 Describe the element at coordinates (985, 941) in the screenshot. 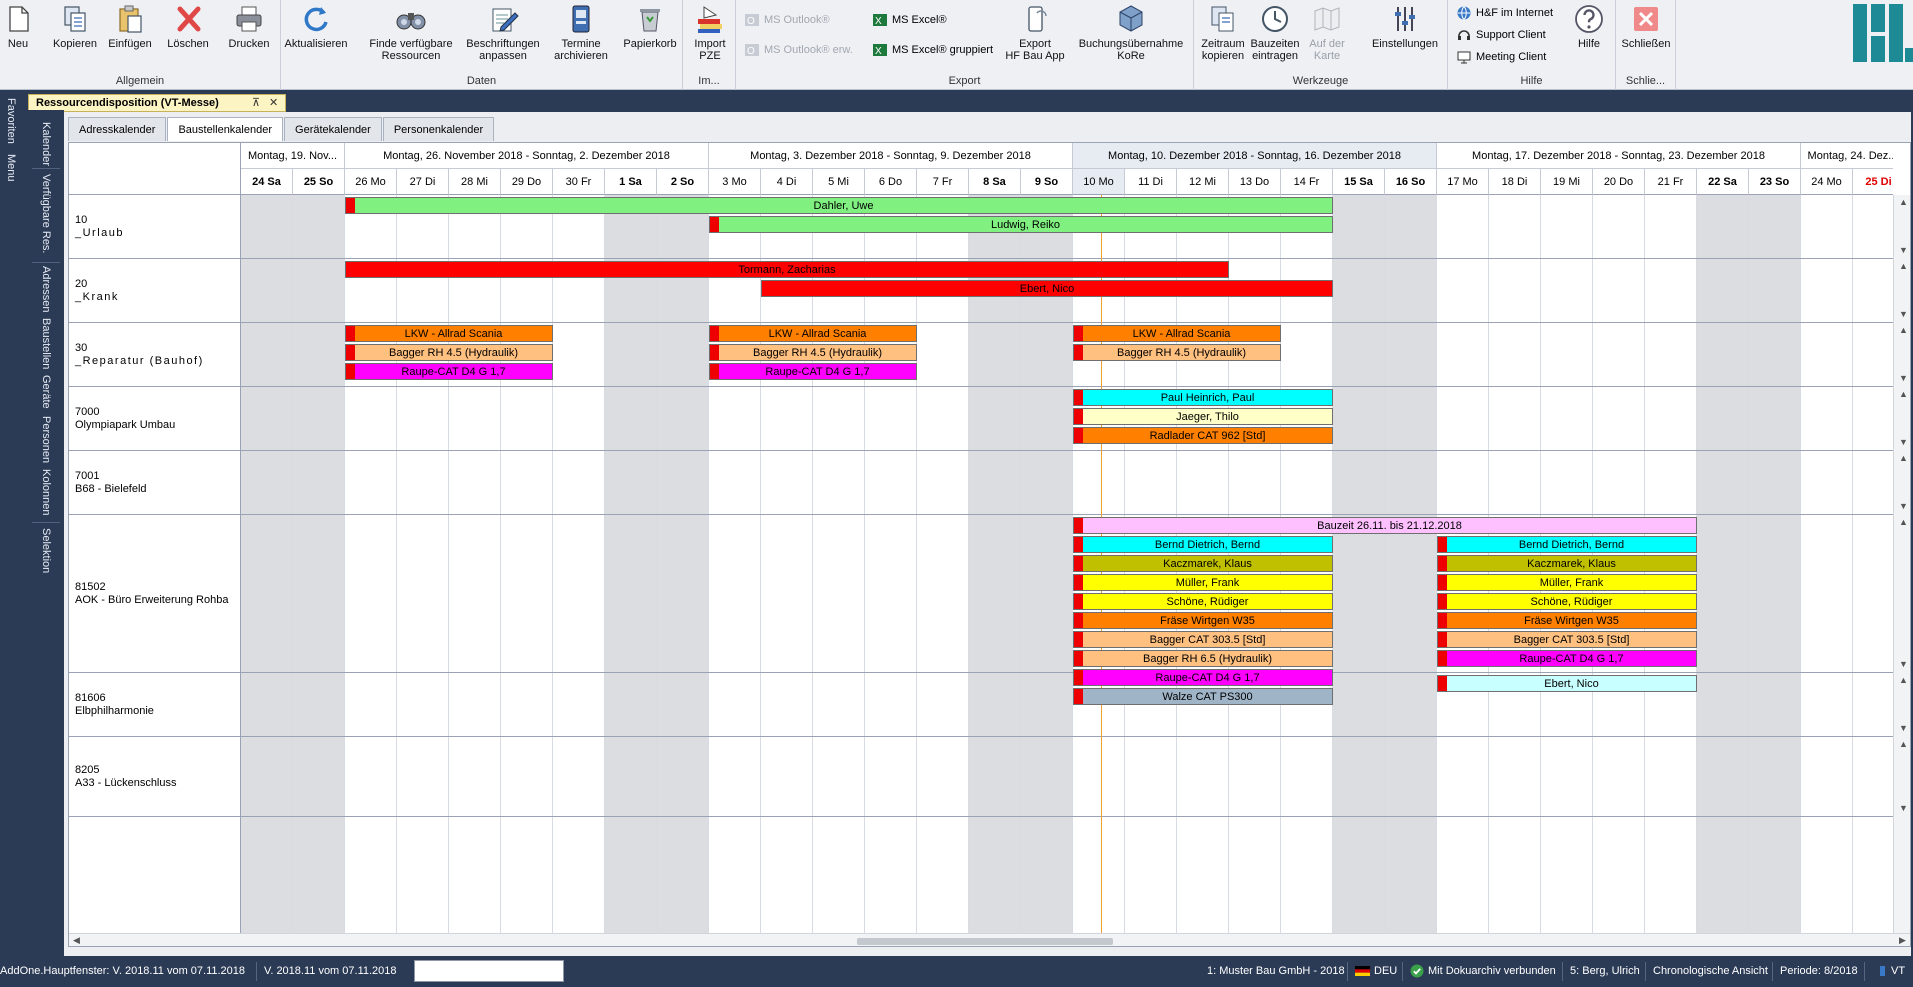

I see `horizontal-scroll-thumb` at that location.